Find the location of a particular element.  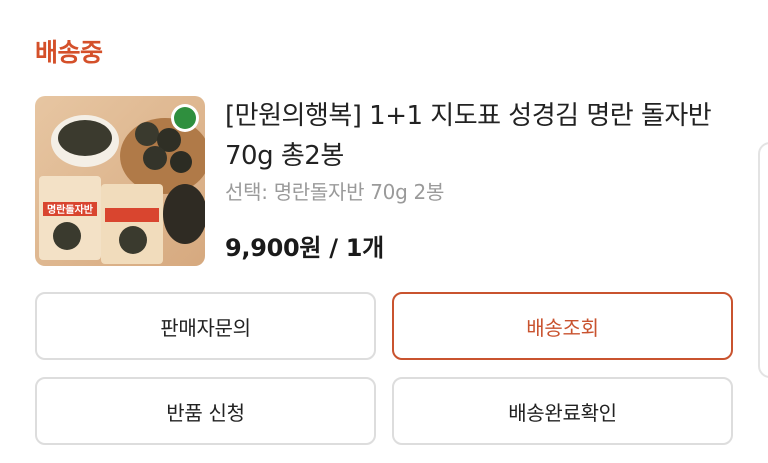

product-image: 명란돌자반 is located at coordinates (120, 181).